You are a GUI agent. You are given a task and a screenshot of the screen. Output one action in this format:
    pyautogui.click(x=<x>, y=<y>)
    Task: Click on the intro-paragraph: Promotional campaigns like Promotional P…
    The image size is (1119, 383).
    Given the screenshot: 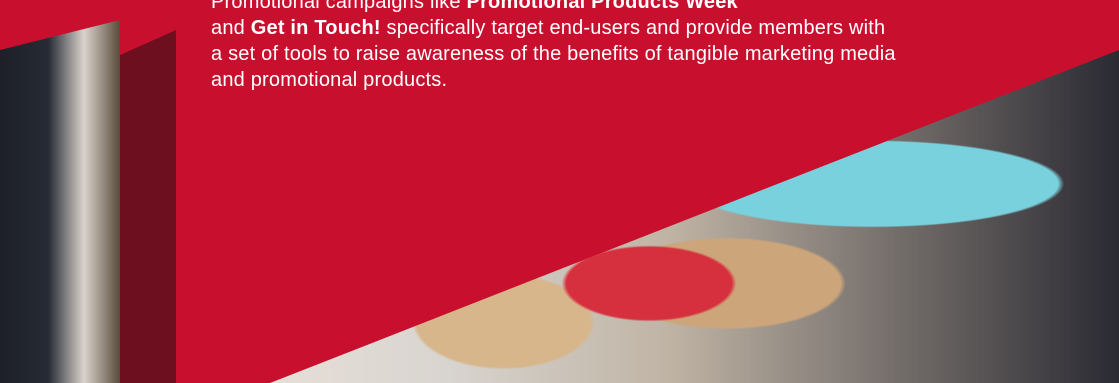 What is the action you would take?
    pyautogui.click(x=556, y=46)
    